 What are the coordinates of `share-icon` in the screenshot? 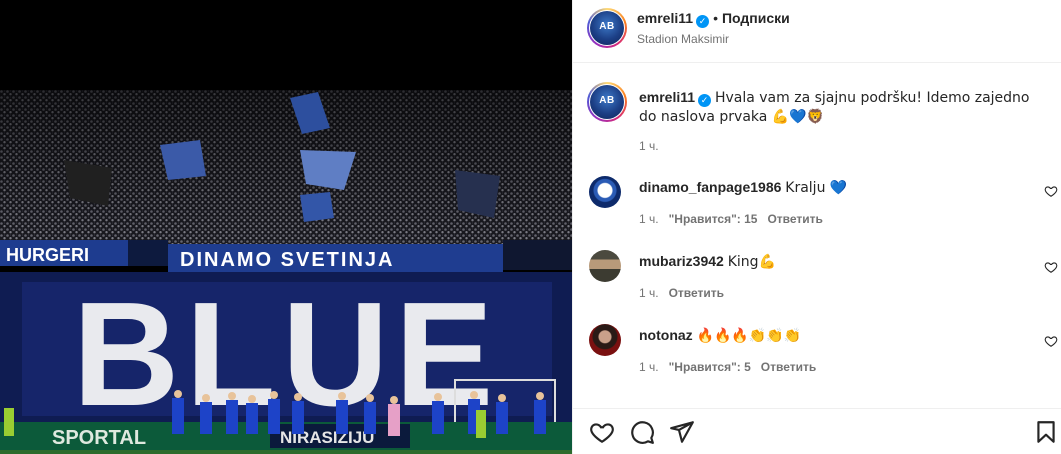 It's located at (682, 432).